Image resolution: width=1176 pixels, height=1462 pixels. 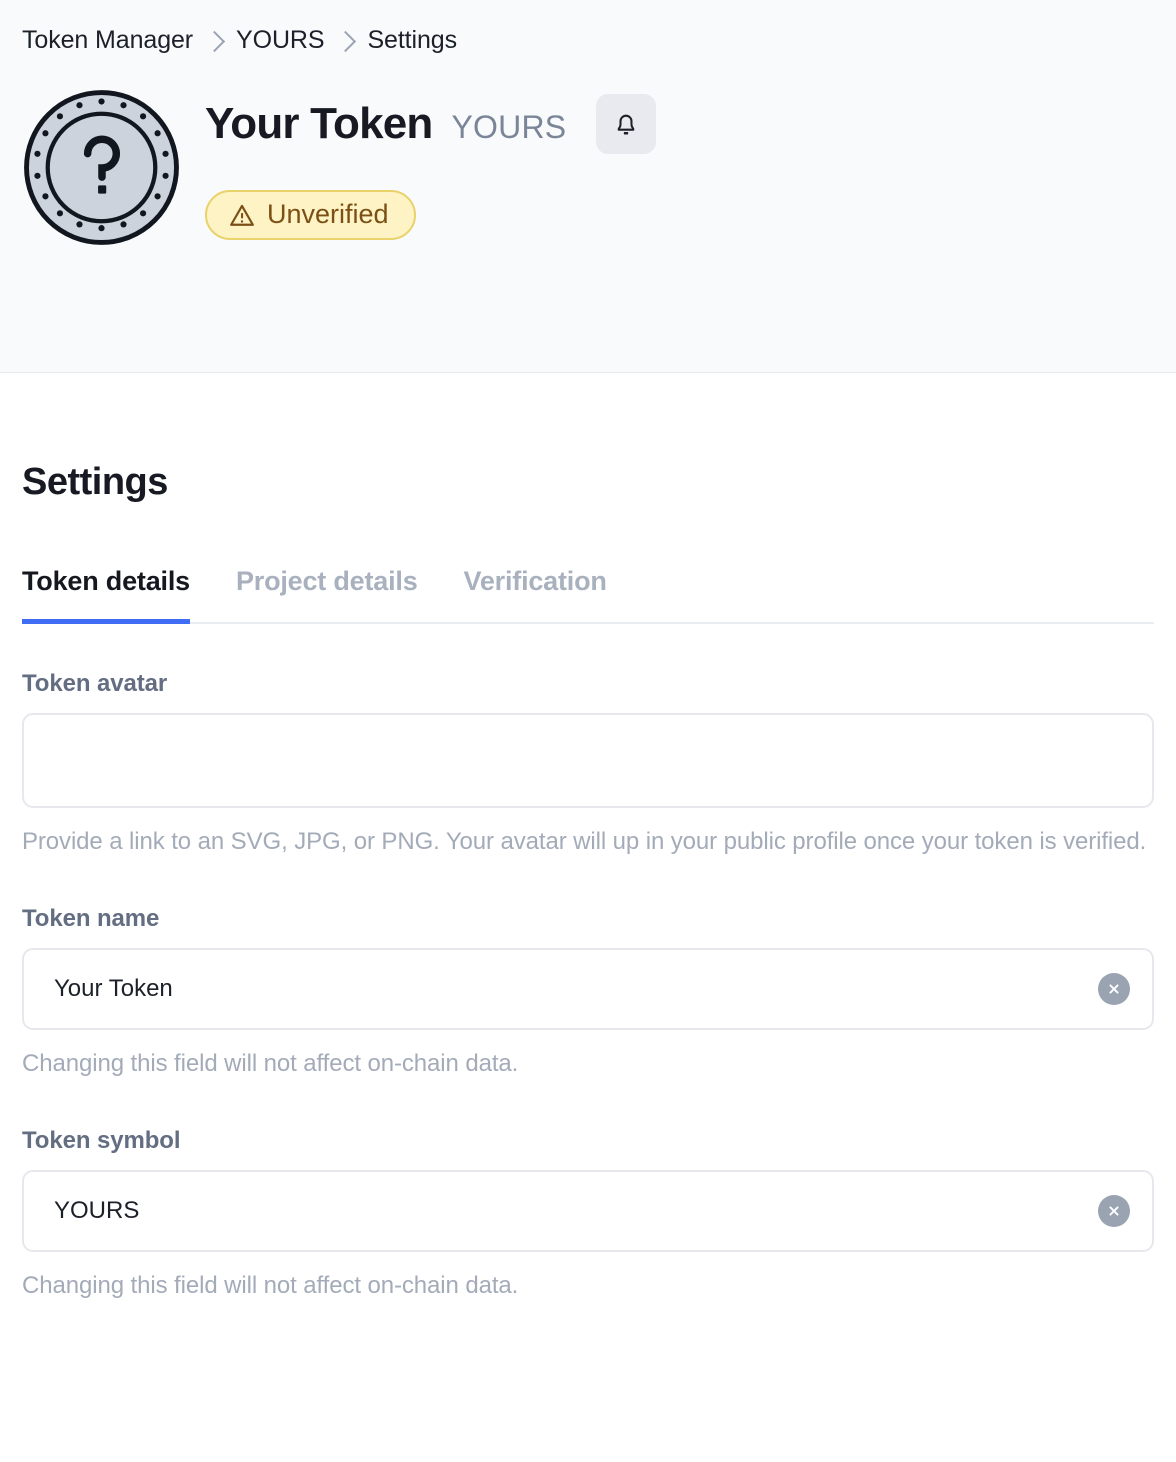 I want to click on token-avatar-input-wrap, so click(x=588, y=760).